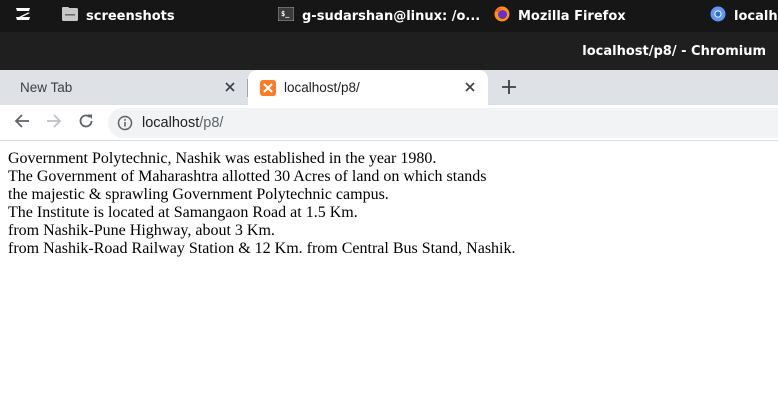 The height and width of the screenshot is (400, 778). What do you see at coordinates (141, 230) in the screenshot?
I see `text-line: from Nashik-Pune Highway, about 3 Km.` at bounding box center [141, 230].